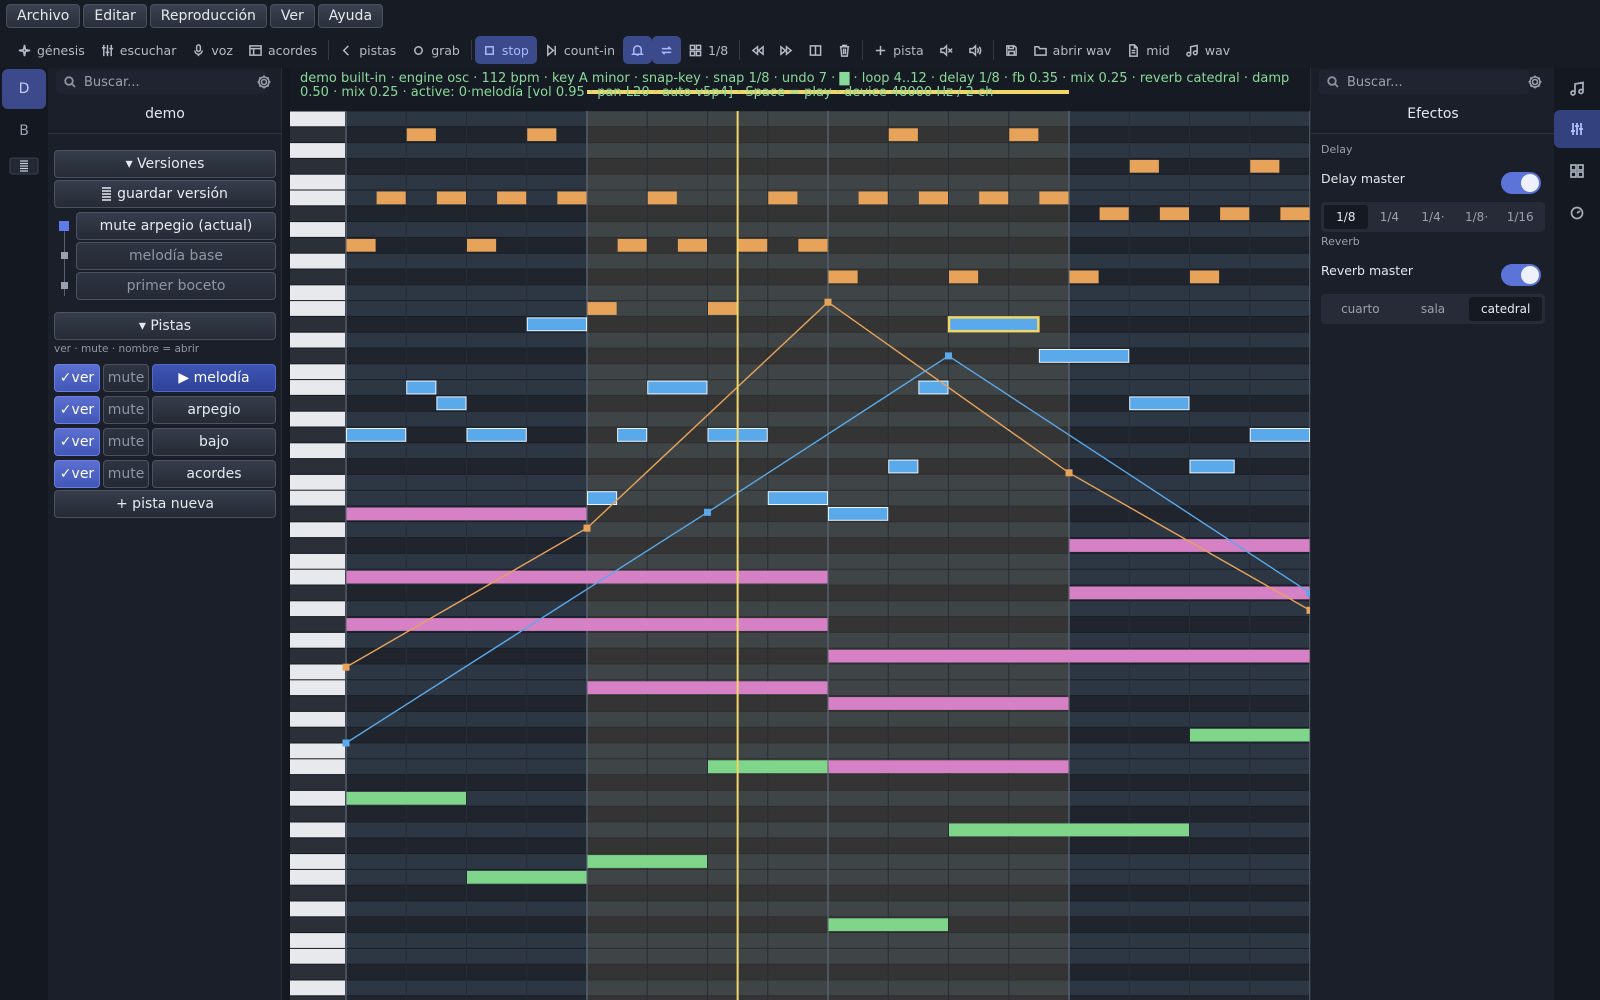 The height and width of the screenshot is (1000, 1600). I want to click on right-search-input, so click(1427, 82).